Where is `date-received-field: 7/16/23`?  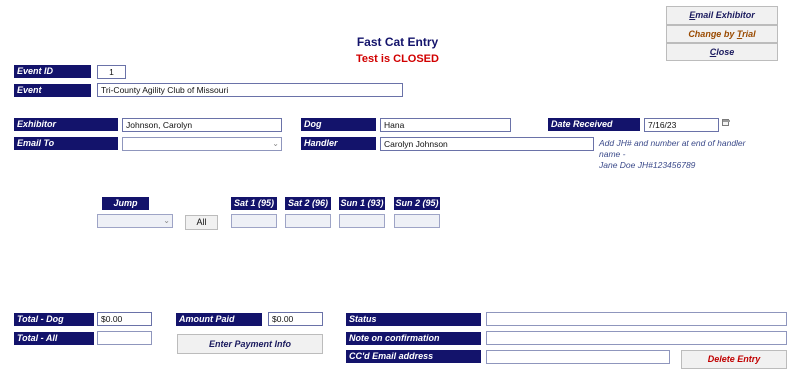 date-received-field: 7/16/23 is located at coordinates (681, 125).